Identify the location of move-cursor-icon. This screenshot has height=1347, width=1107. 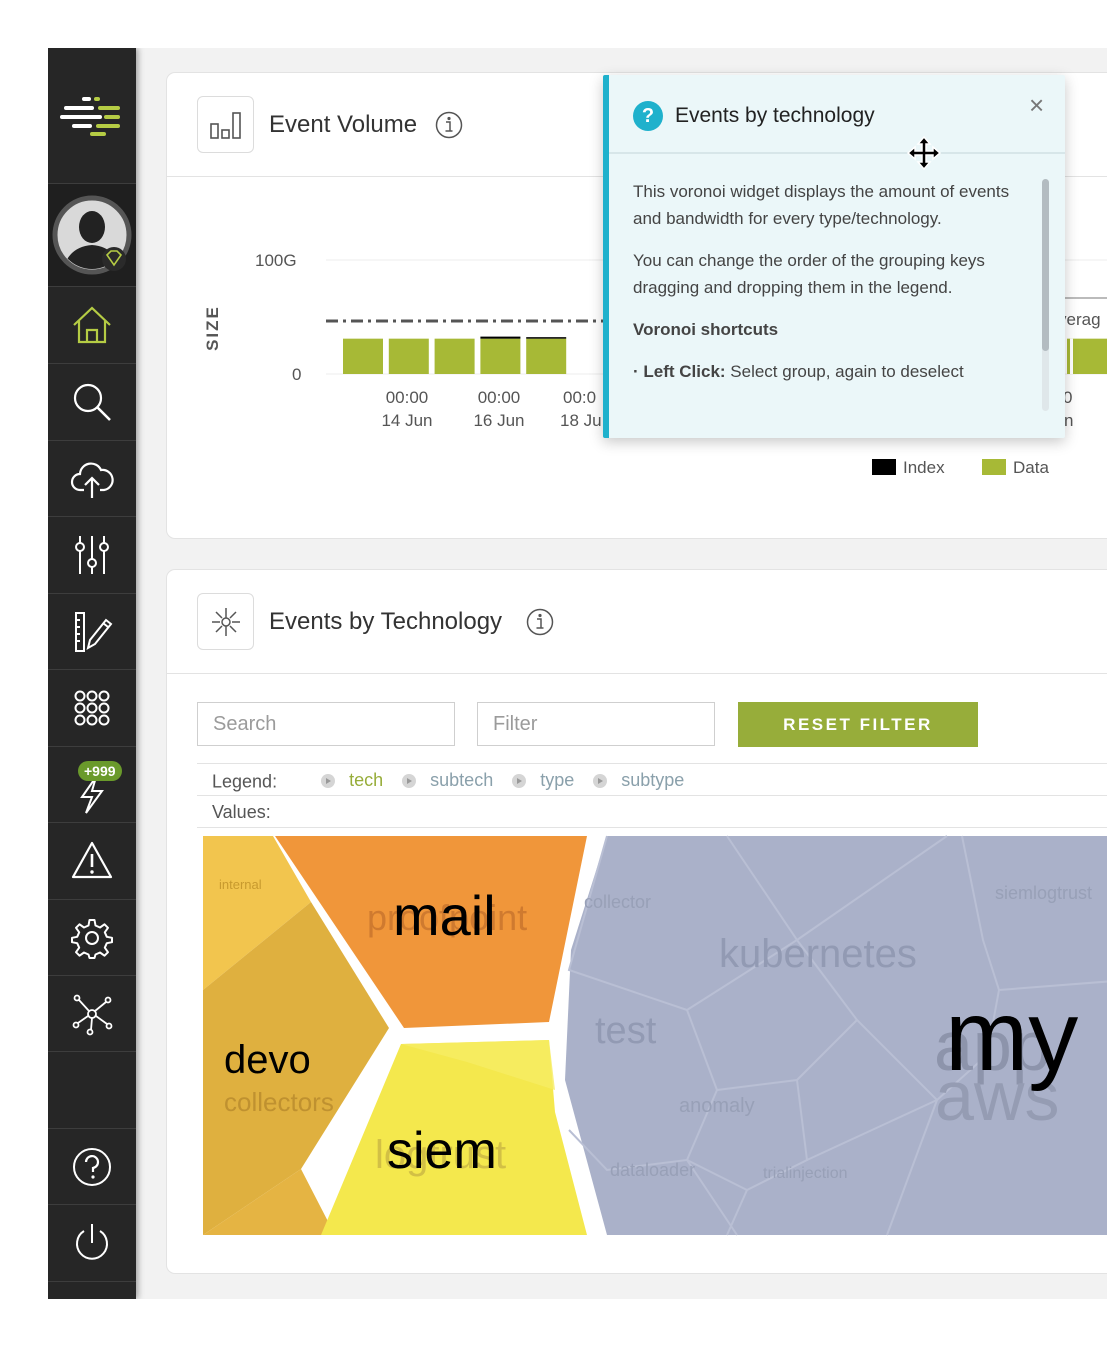
(924, 153).